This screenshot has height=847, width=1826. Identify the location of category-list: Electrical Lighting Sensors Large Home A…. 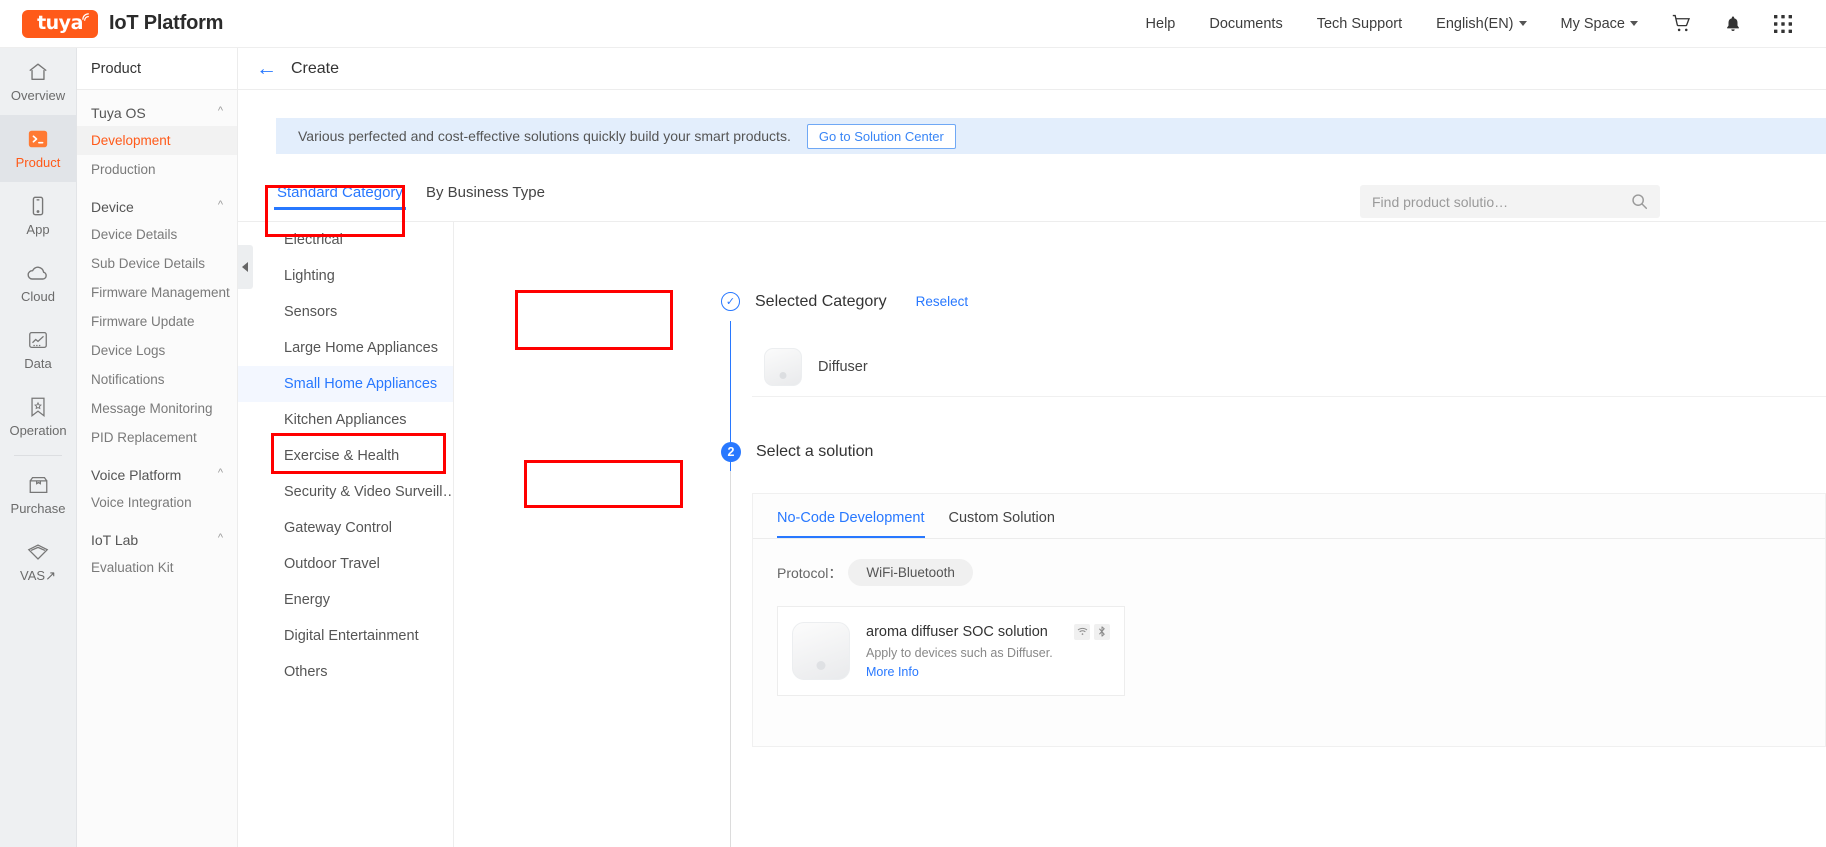
(346, 534).